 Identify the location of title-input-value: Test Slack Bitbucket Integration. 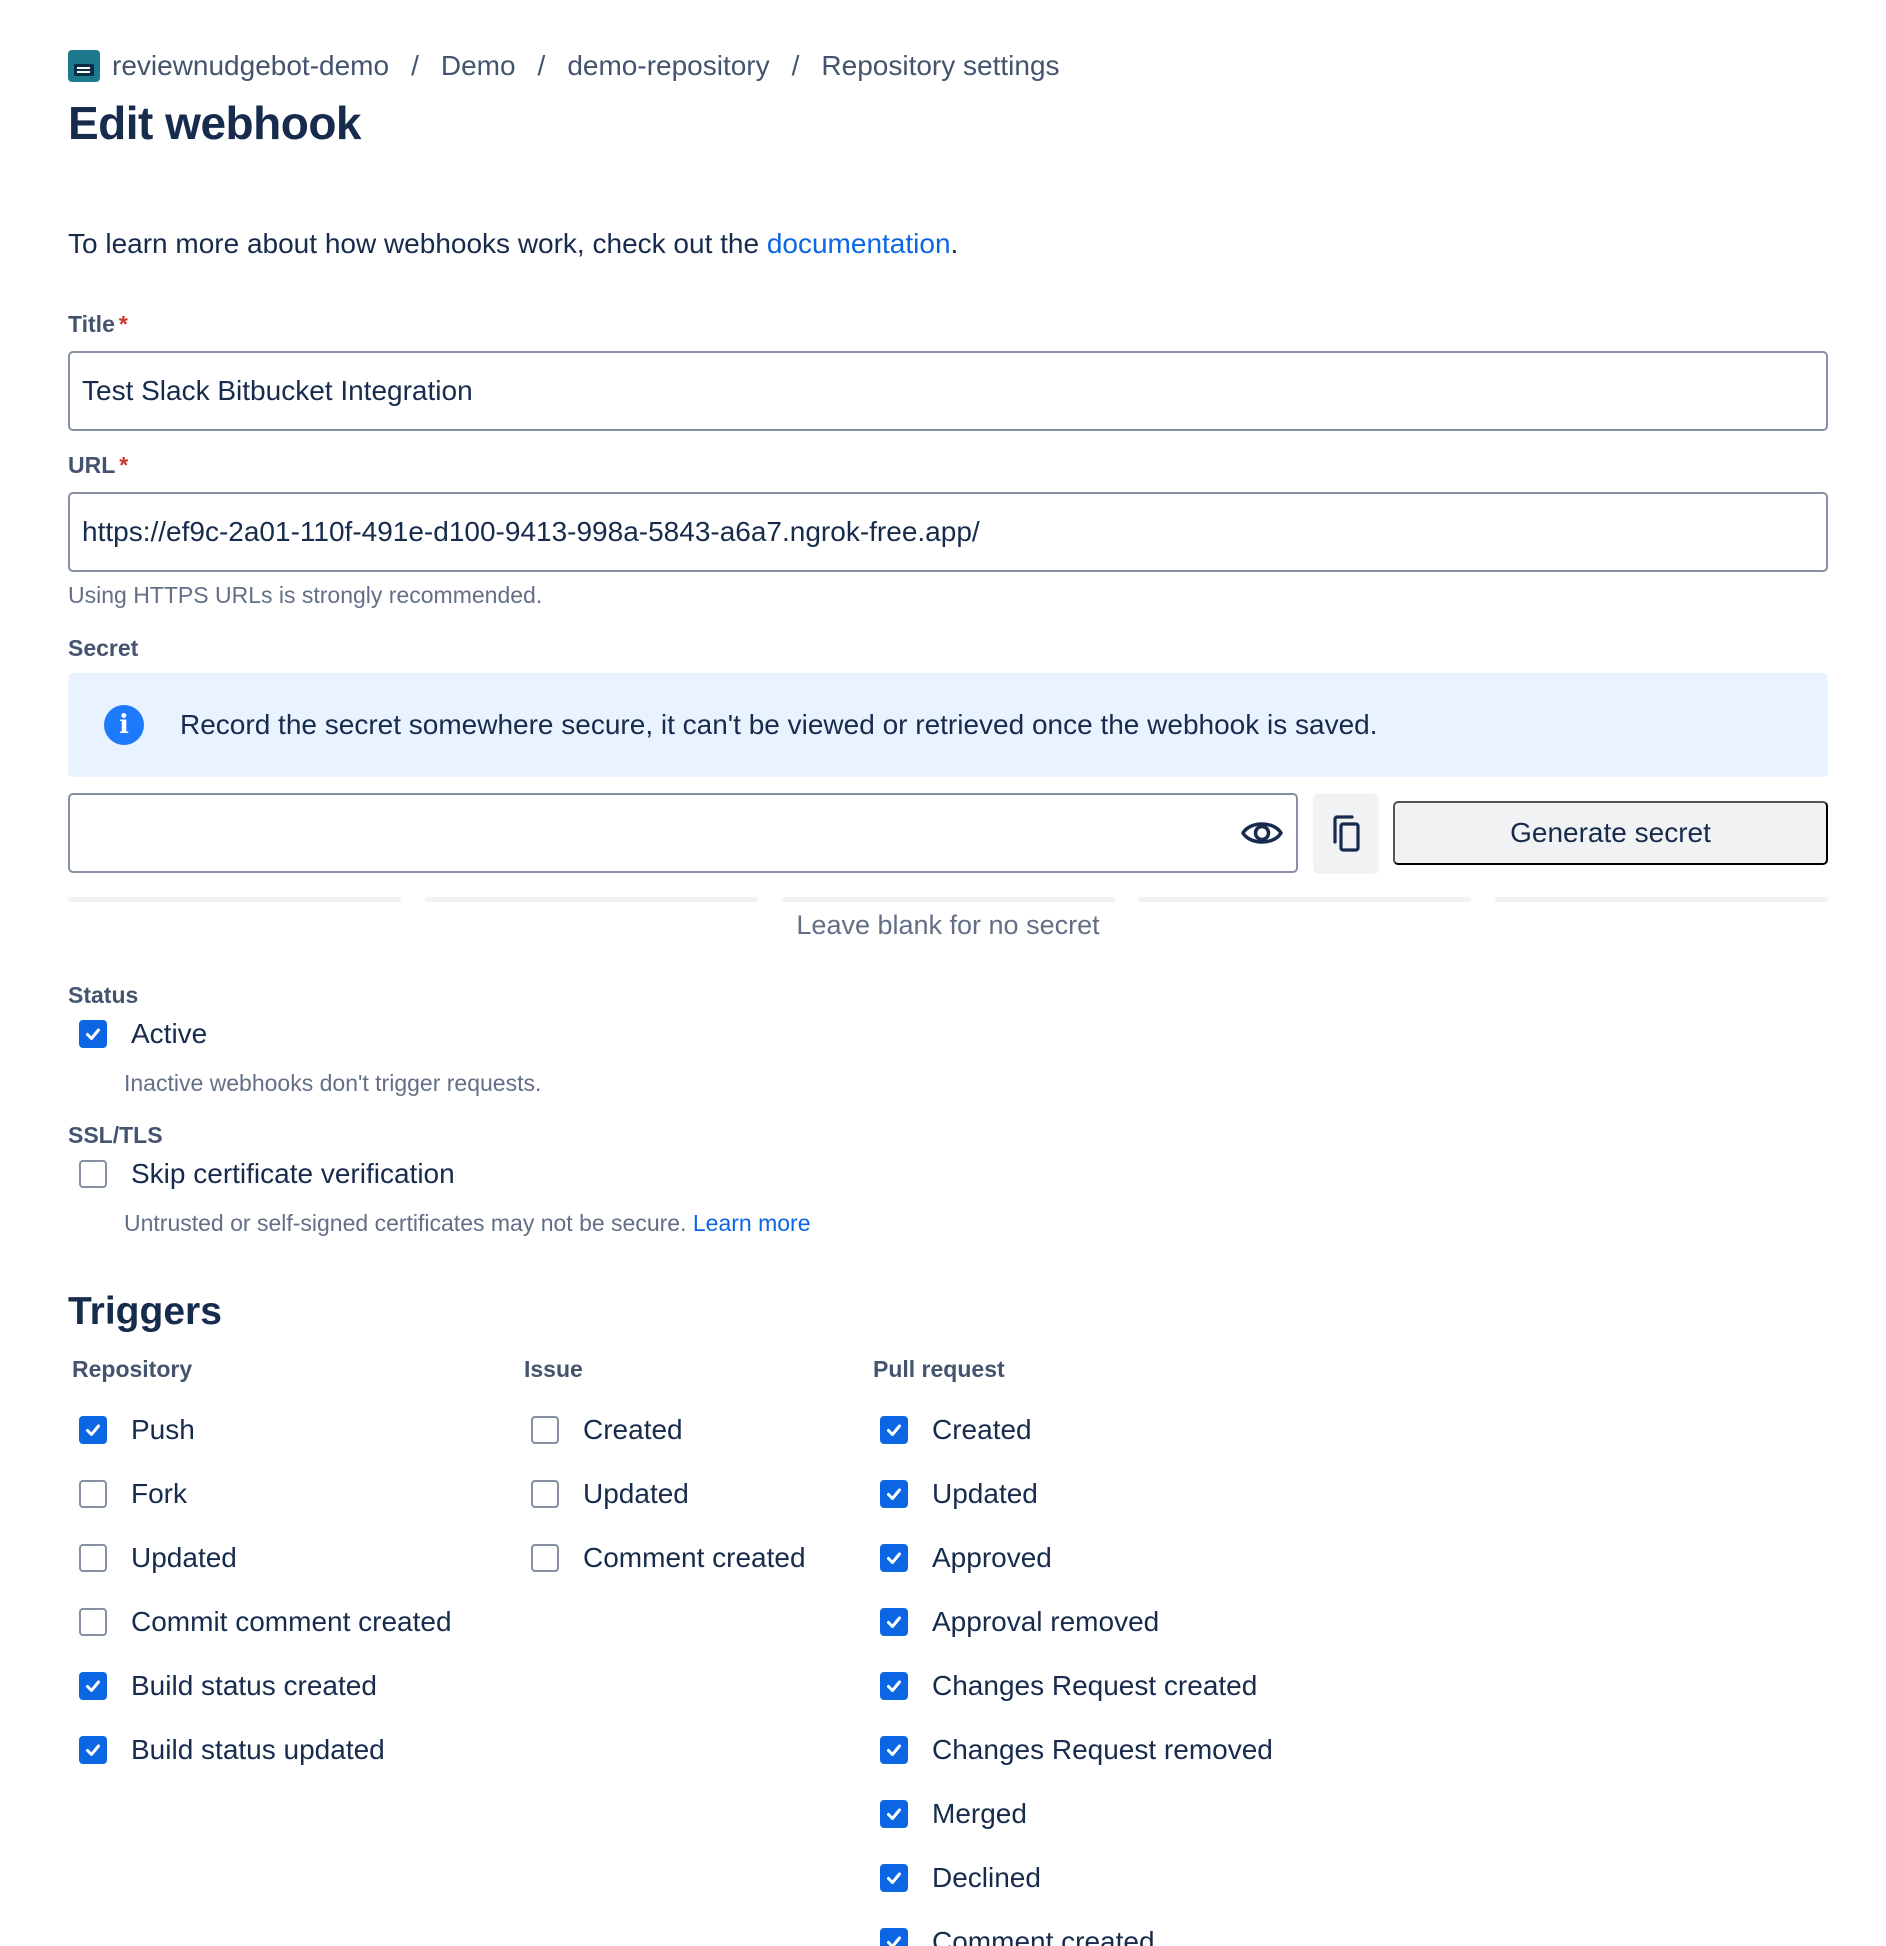
(277, 390).